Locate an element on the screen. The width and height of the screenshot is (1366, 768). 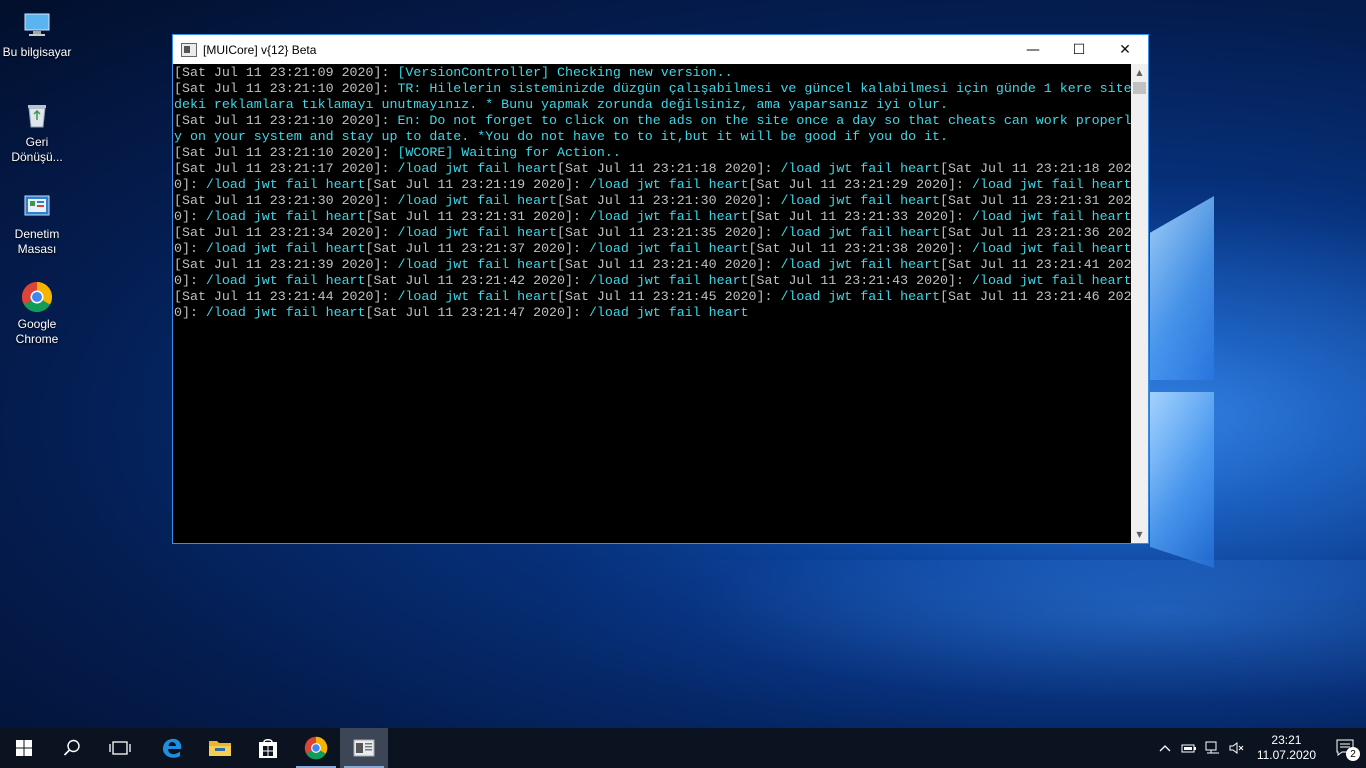
desktop-icon-this-pc: Bu bilgisayar is located at coordinates (37, 34).